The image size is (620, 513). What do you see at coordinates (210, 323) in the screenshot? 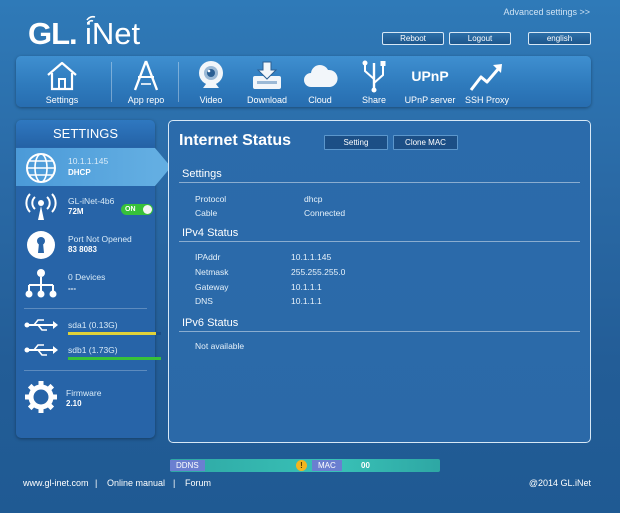
I see `ipv6-heading: IPv6 Status` at bounding box center [210, 323].